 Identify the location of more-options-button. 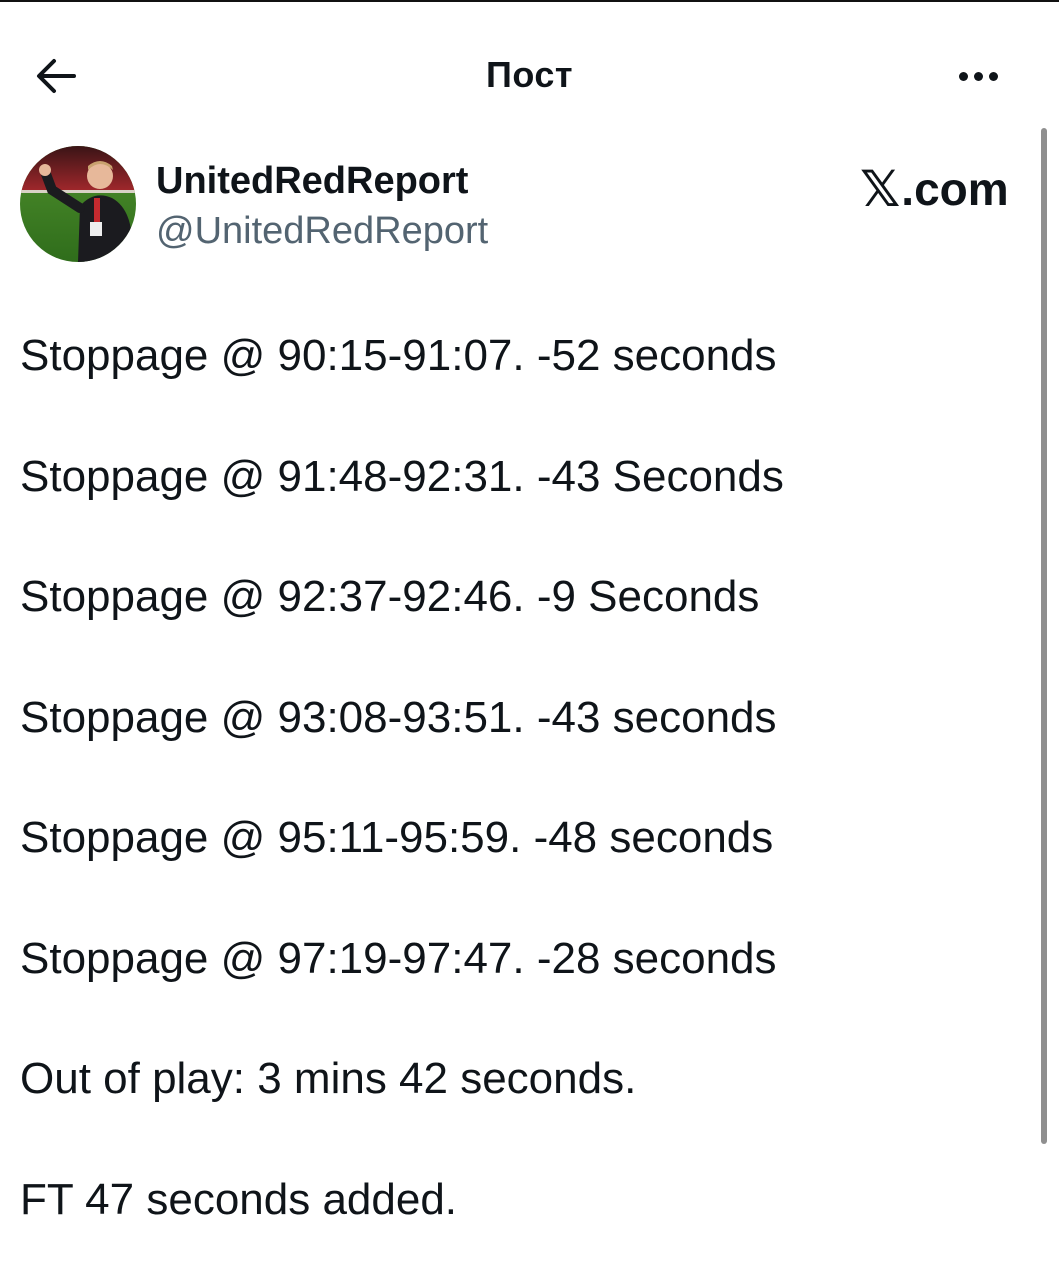
(978, 76).